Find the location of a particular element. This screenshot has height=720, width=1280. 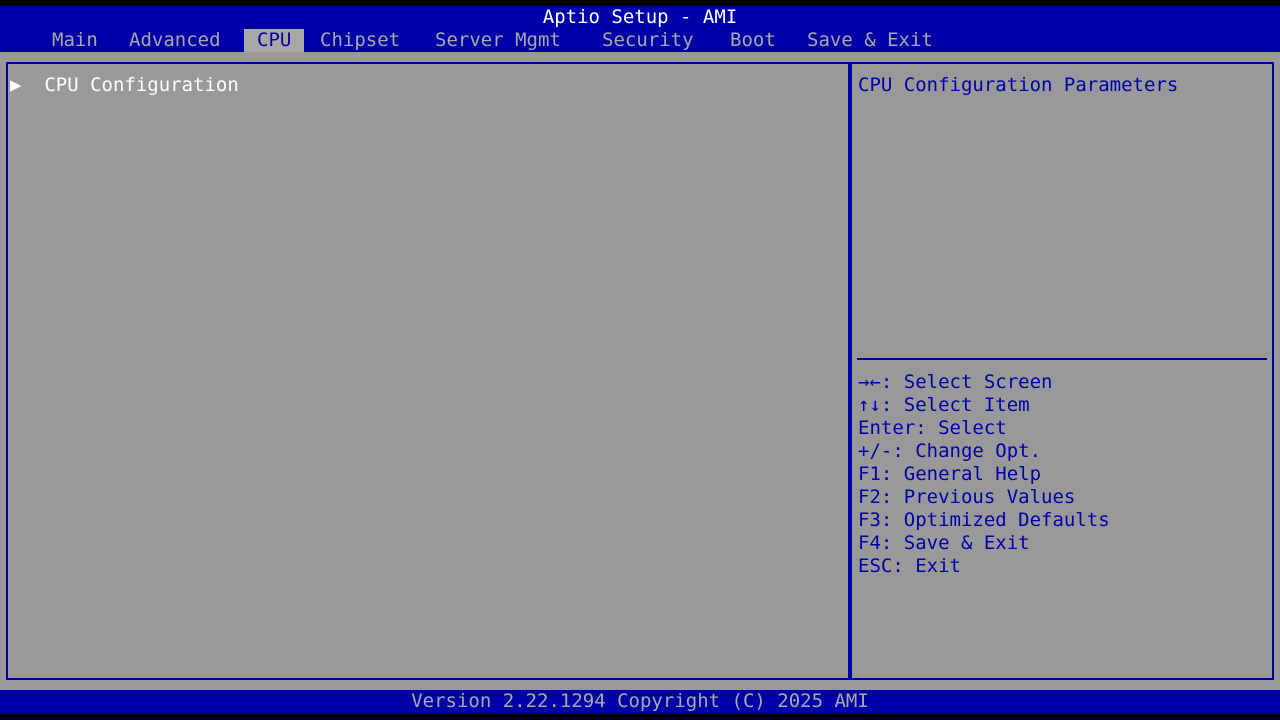

tab-cpu: CPU is located at coordinates (274, 40).